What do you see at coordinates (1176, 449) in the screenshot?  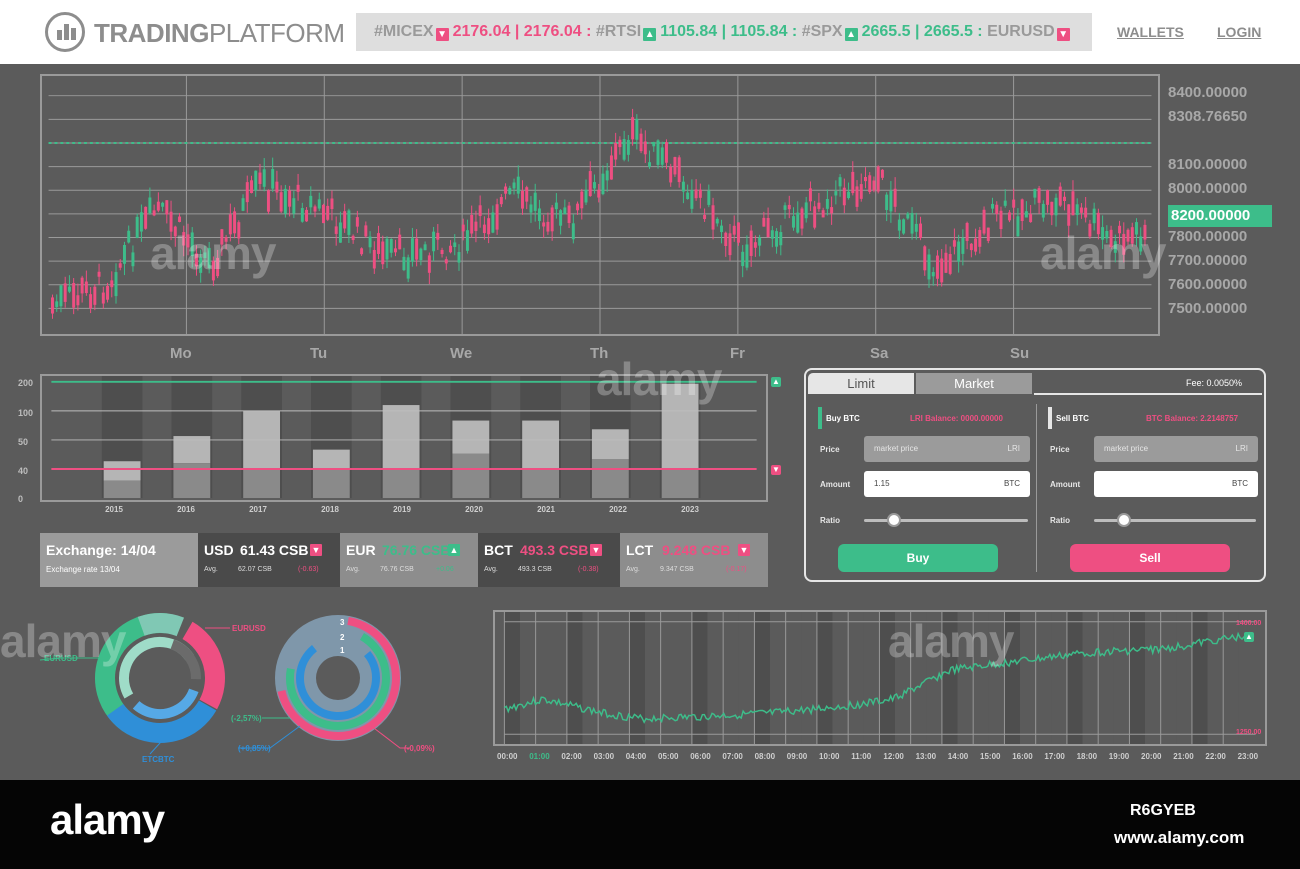 I see `sell-price-input: market price LRI` at bounding box center [1176, 449].